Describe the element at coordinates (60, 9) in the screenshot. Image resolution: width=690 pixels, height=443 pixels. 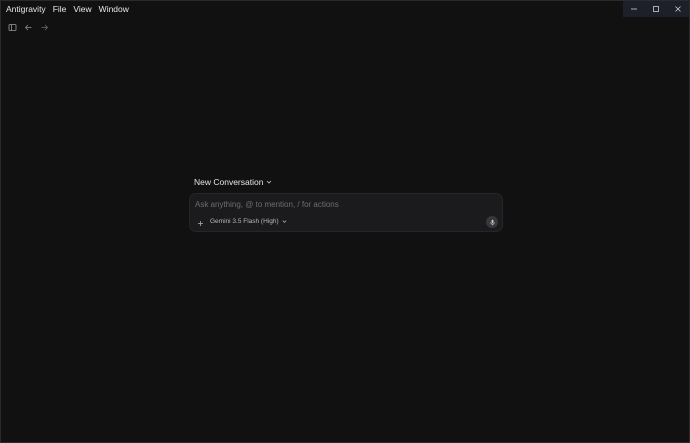
I see `menu-file: File` at that location.